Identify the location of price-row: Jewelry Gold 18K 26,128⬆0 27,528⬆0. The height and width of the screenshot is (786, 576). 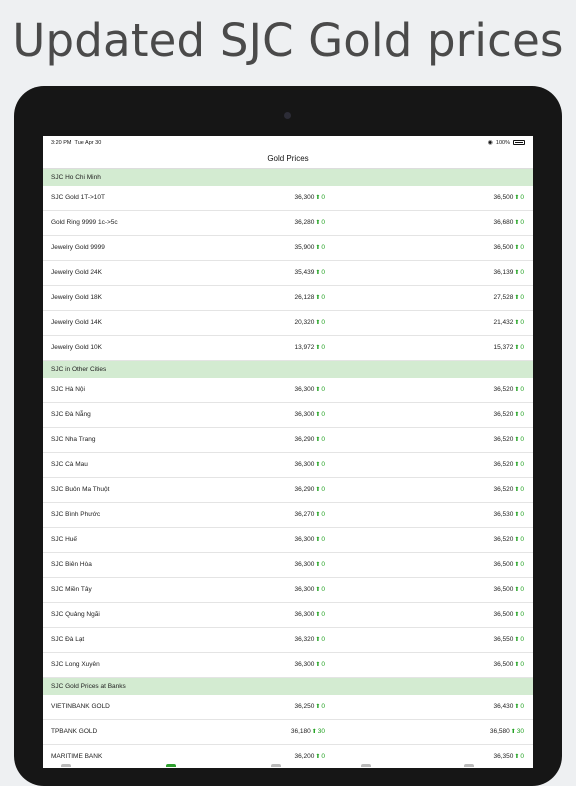
(288, 298).